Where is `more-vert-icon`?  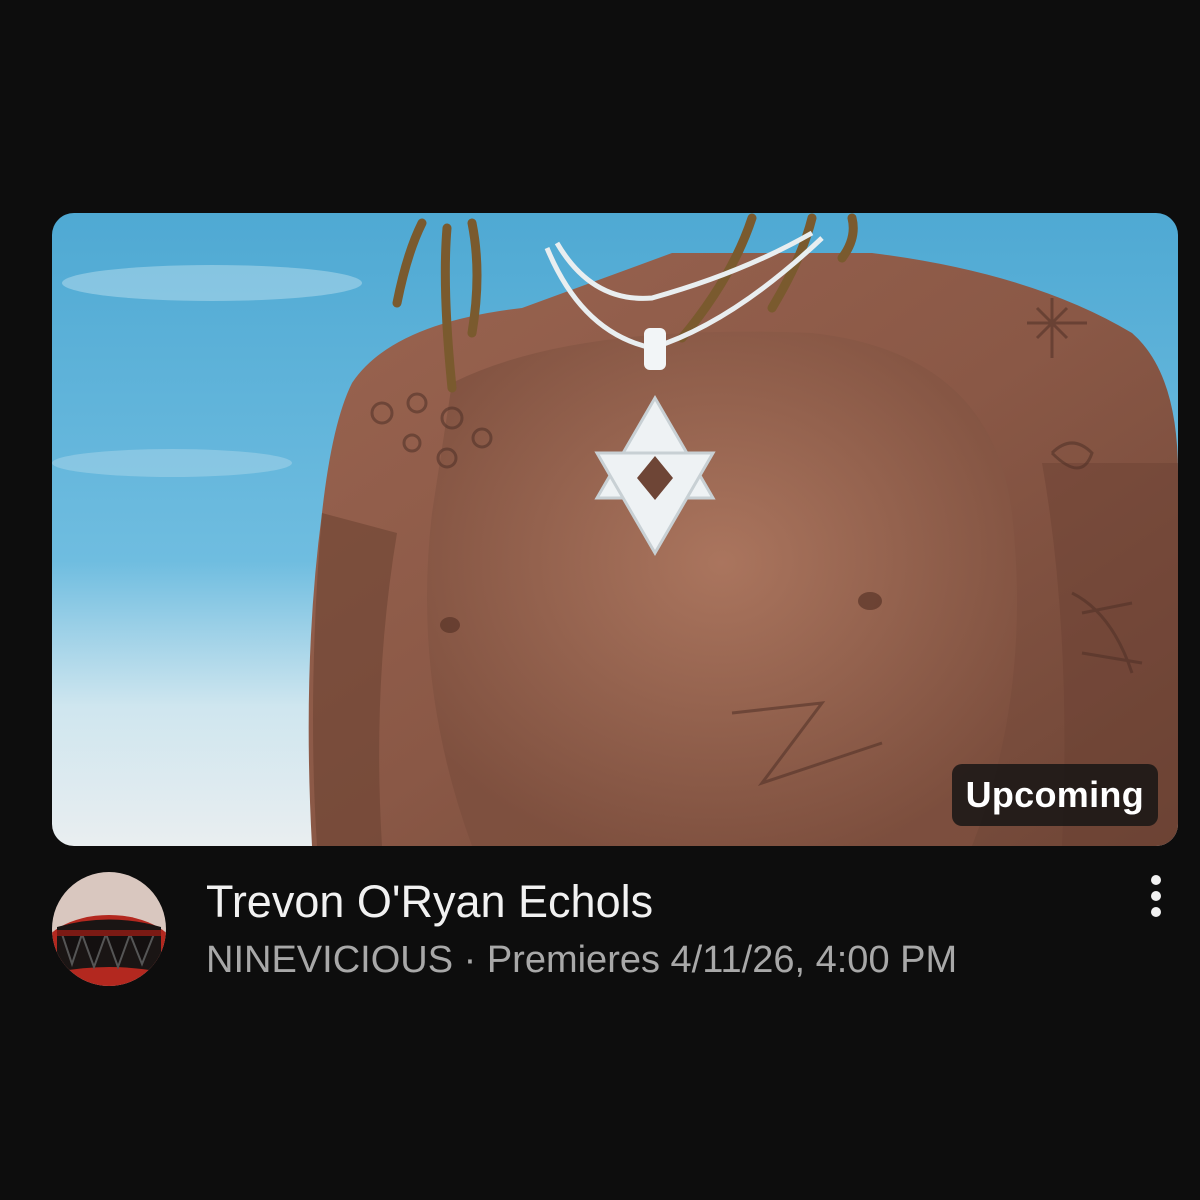 more-vert-icon is located at coordinates (1156, 896).